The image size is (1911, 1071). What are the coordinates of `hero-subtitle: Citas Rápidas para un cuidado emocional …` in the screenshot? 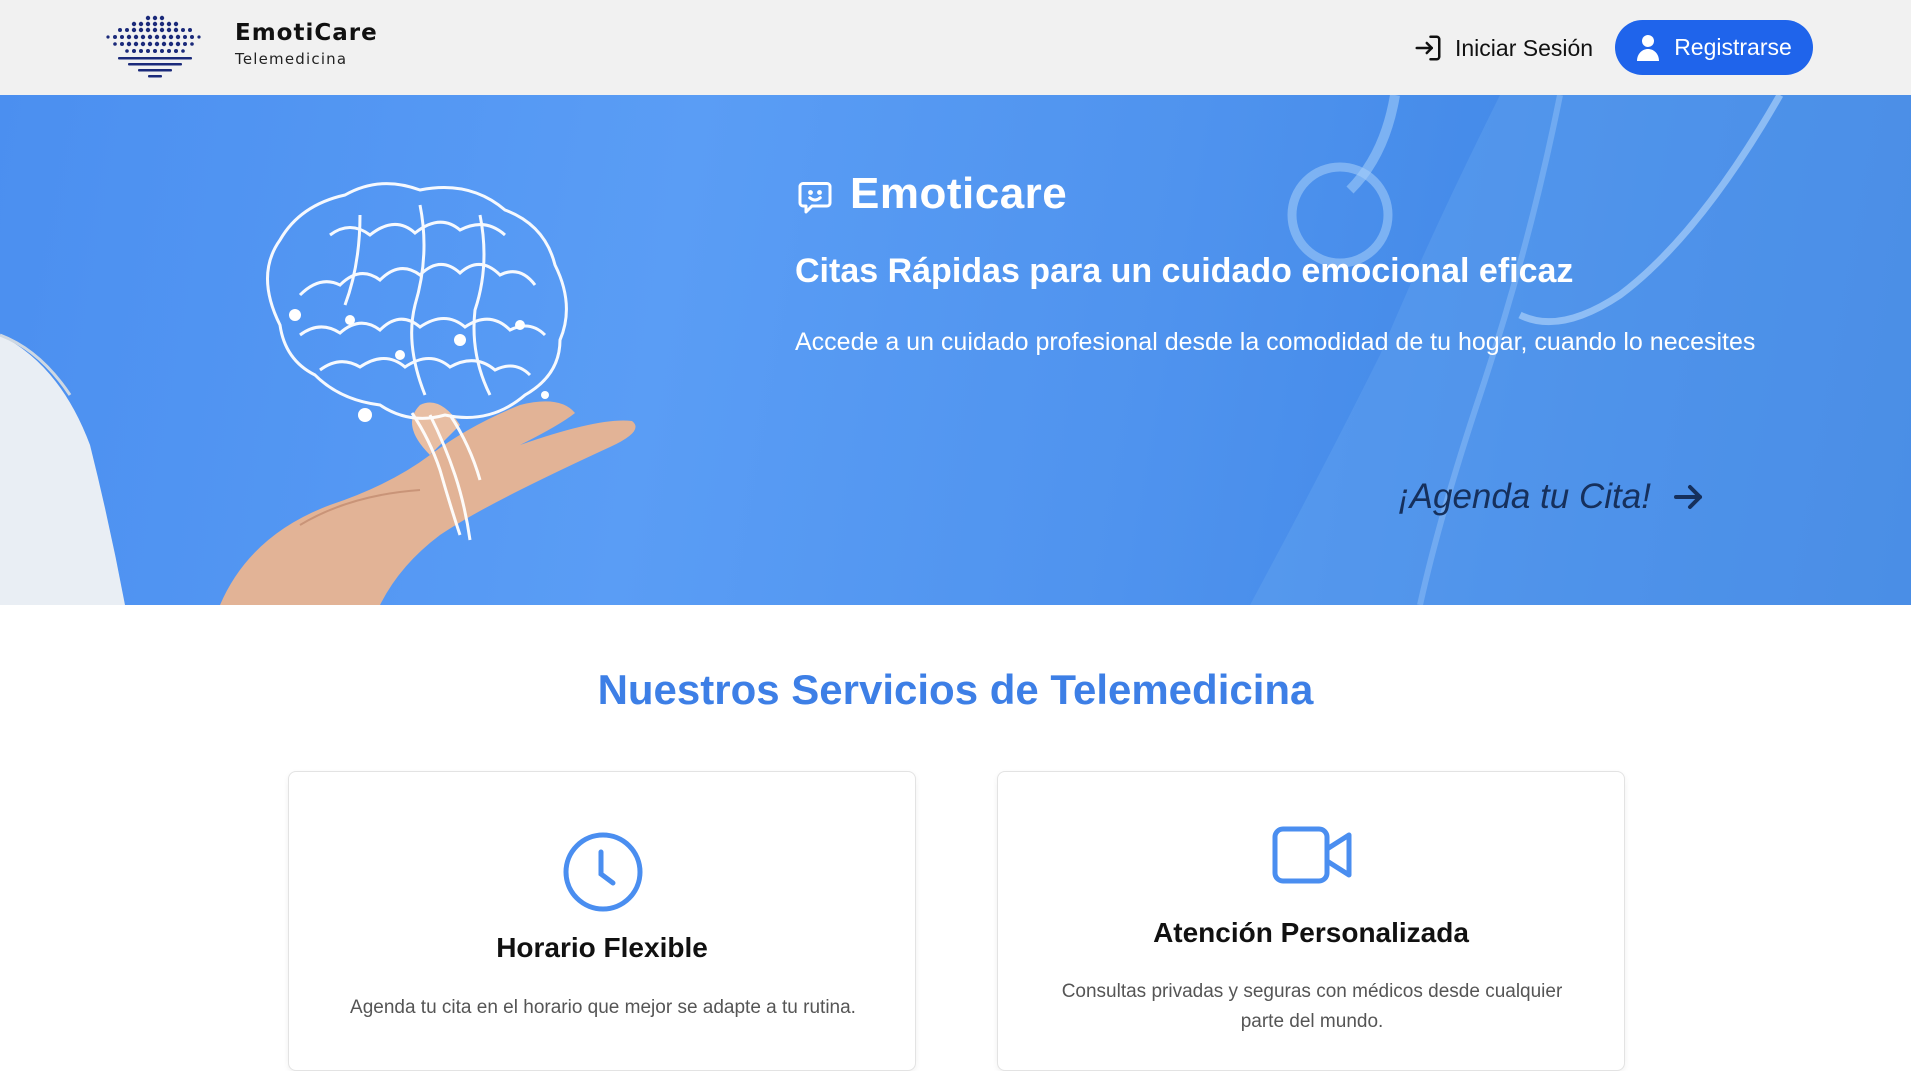 It's located at (1184, 271).